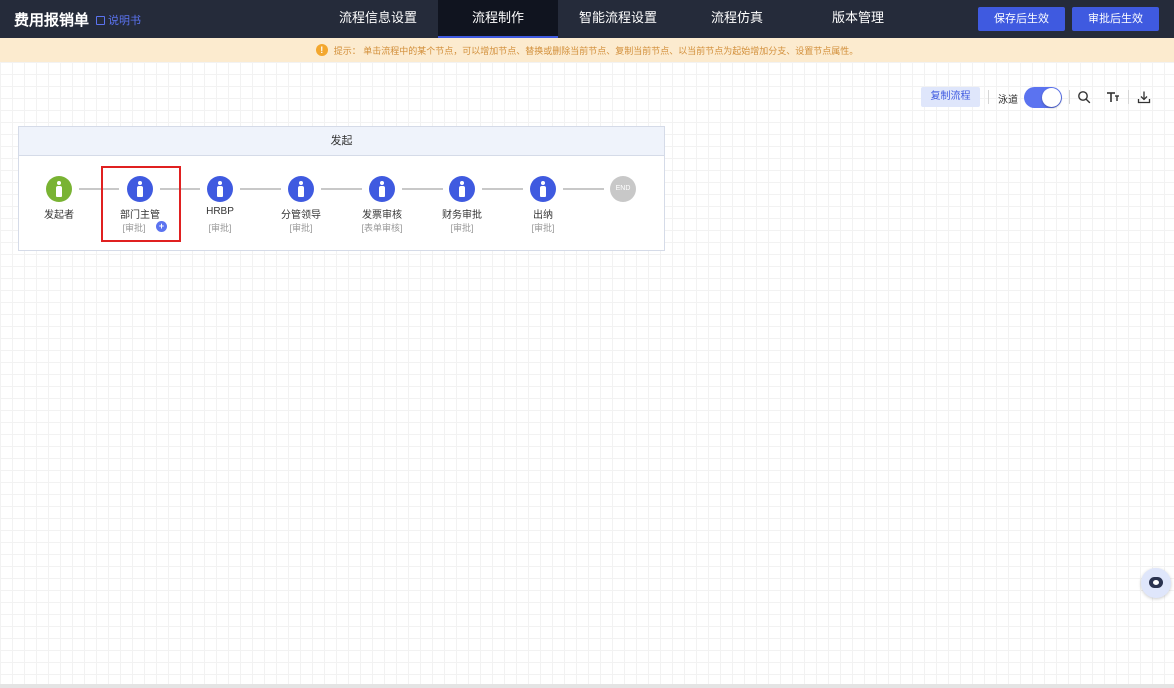 This screenshot has width=1174, height=688. I want to click on flow-node-finance-approval, so click(462, 189).